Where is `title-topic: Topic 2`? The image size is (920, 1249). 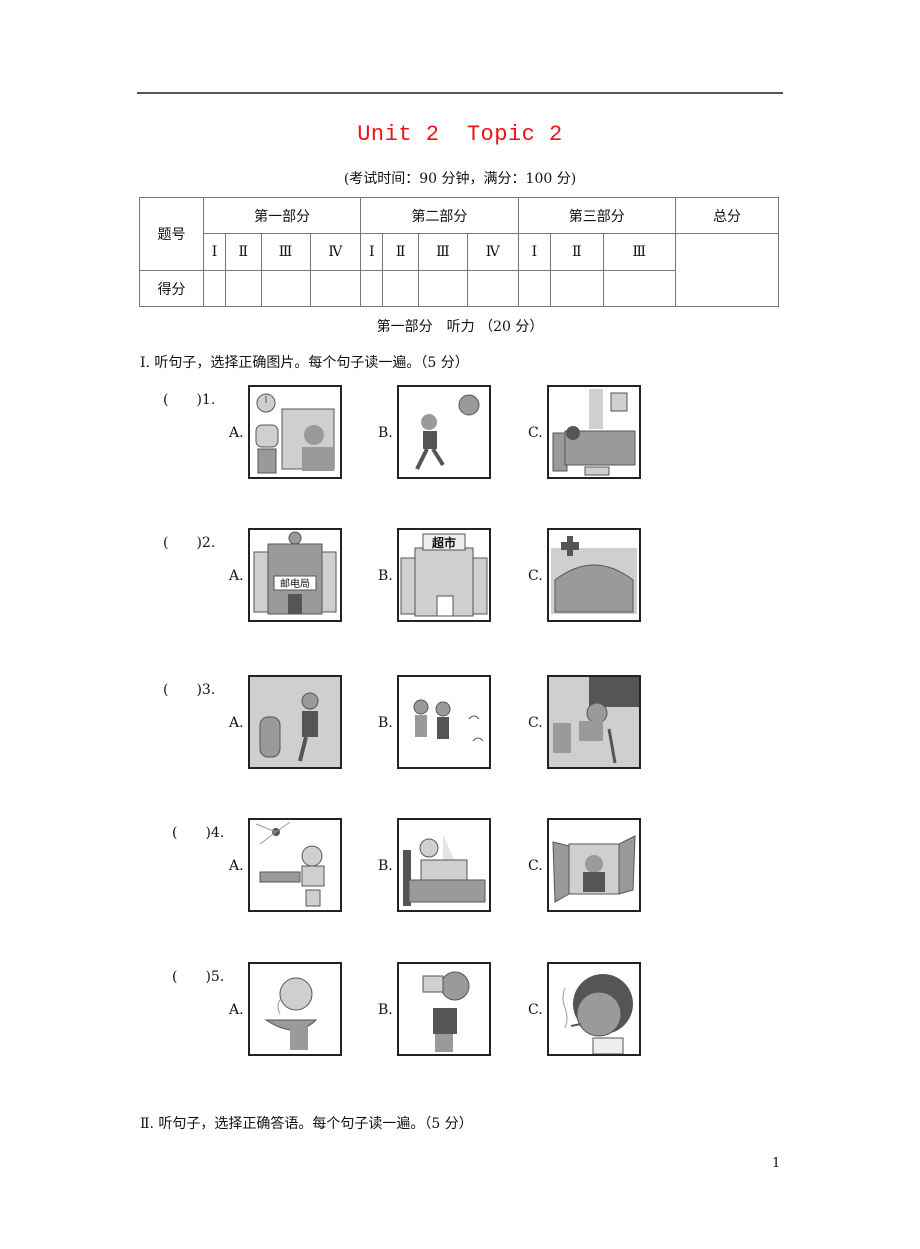 title-topic: Topic 2 is located at coordinates (514, 134).